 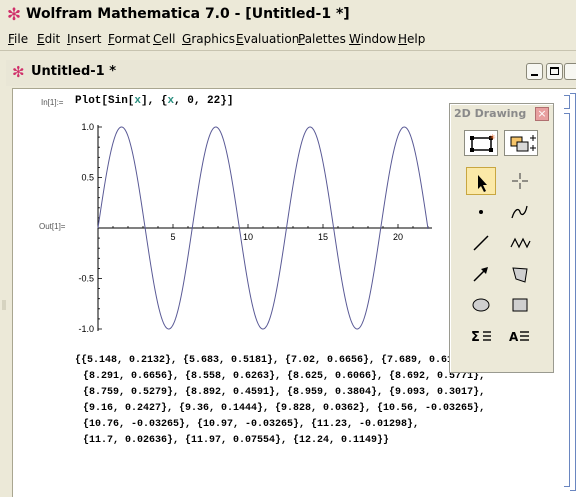 I want to click on group-cell-bracket, so click(x=573, y=292).